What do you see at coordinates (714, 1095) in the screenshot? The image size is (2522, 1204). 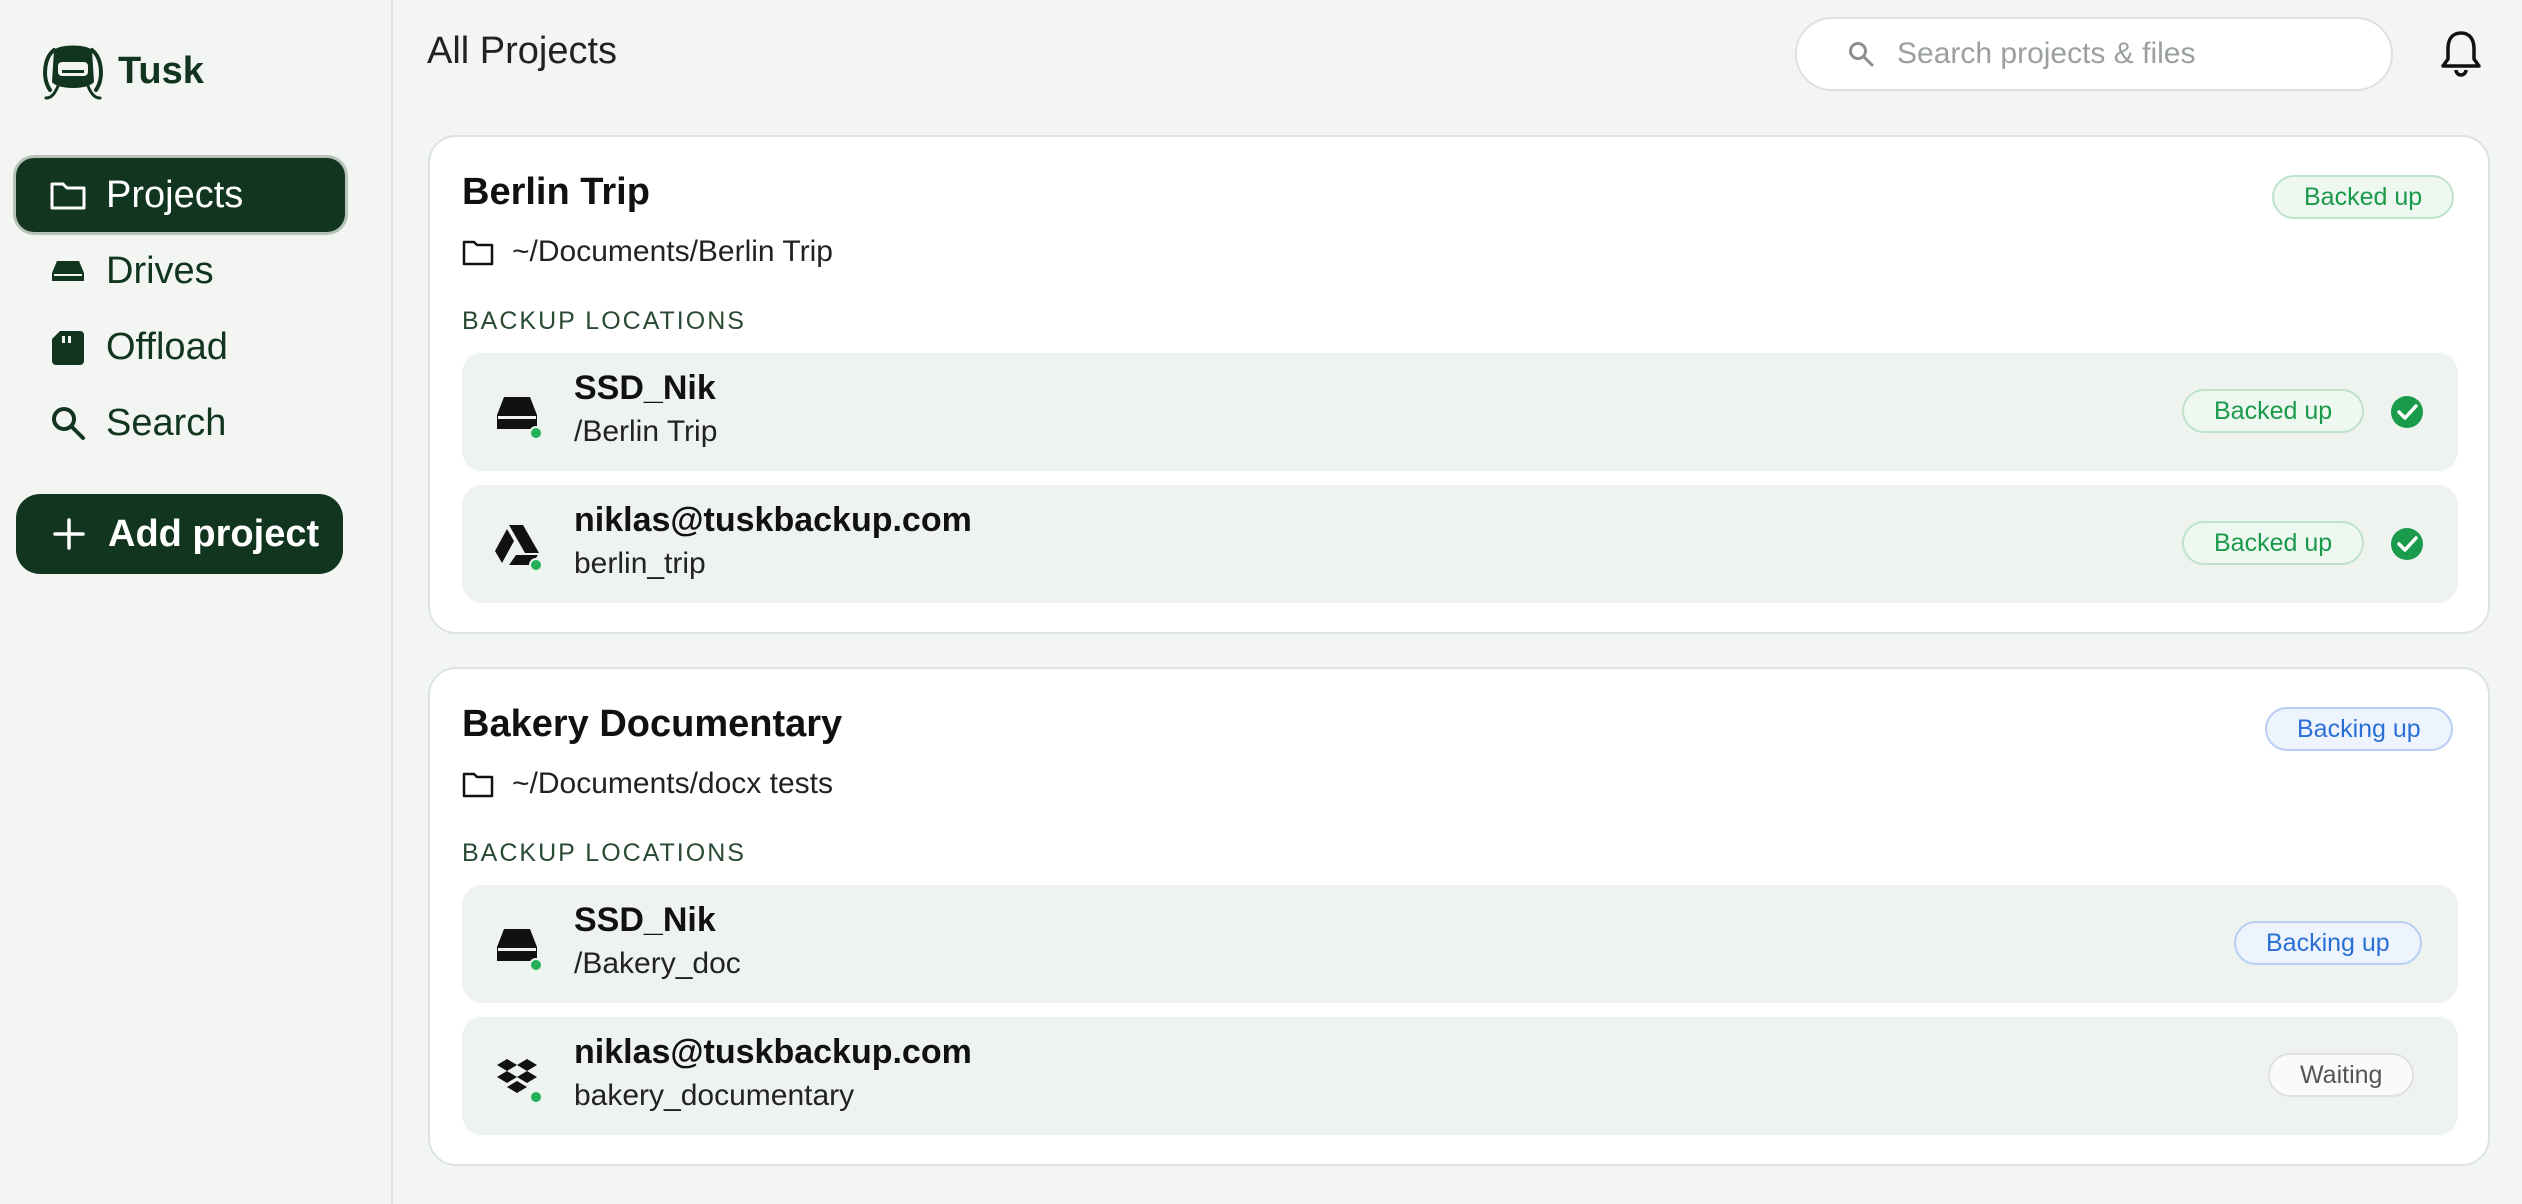 I see `location-path: bakery_documentary` at bounding box center [714, 1095].